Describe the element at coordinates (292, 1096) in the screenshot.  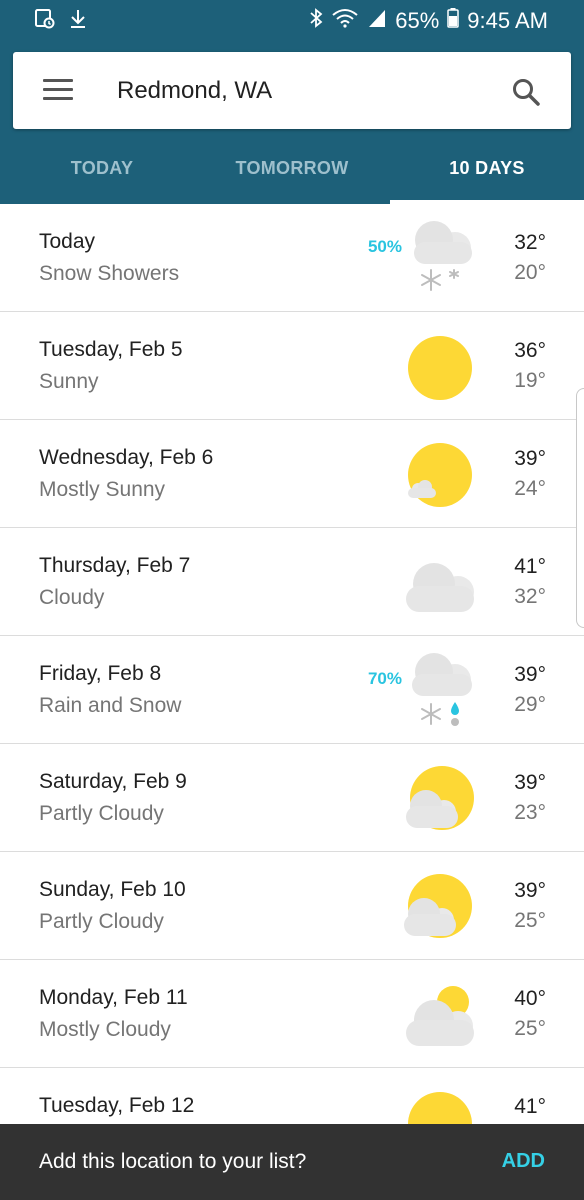
I see `forecast-row: Tuesday, Feb 12 41°` at that location.